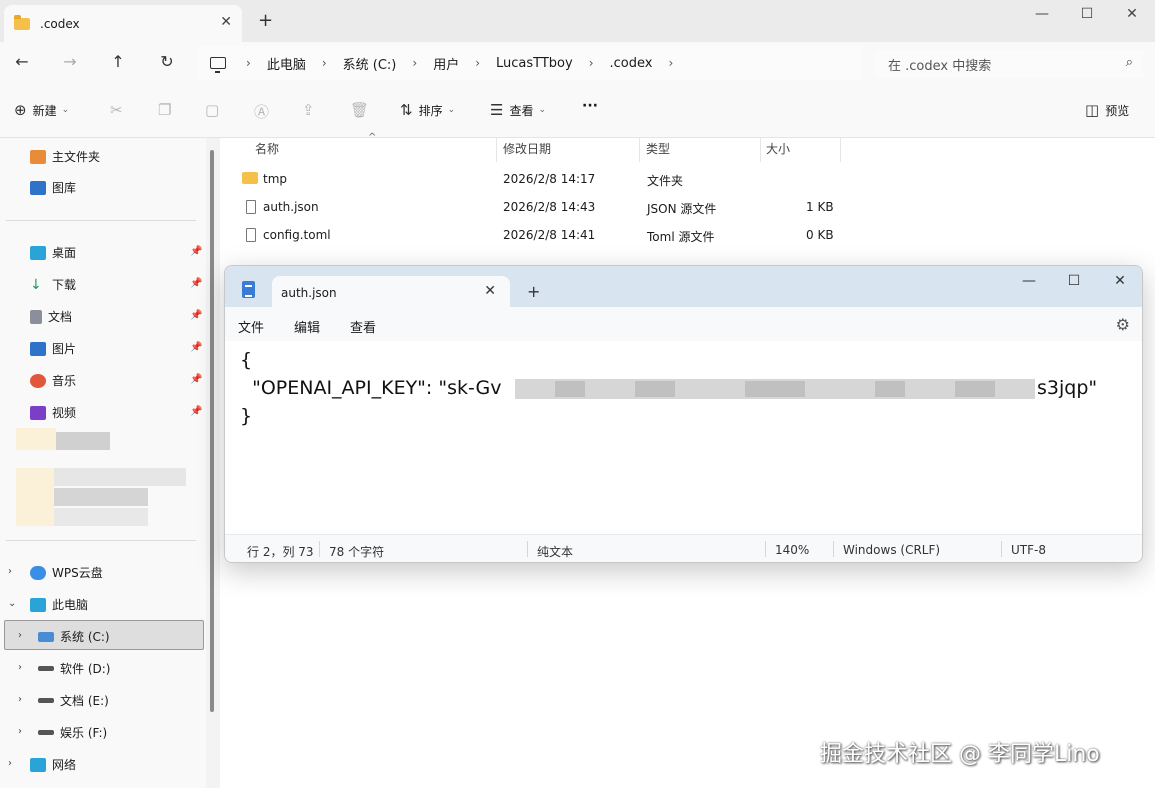 The height and width of the screenshot is (788, 1155). What do you see at coordinates (70, 61) in the screenshot?
I see `forward-icon: →` at bounding box center [70, 61].